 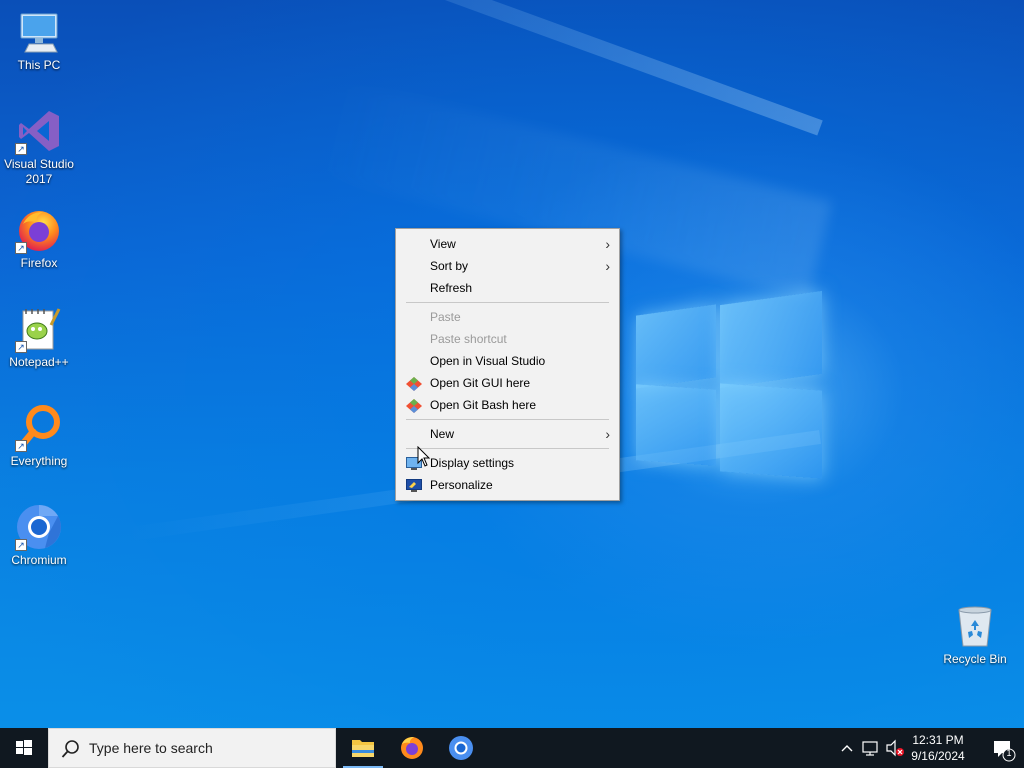 I want to click on desktop-icon-label: Chromium, so click(x=39, y=560).